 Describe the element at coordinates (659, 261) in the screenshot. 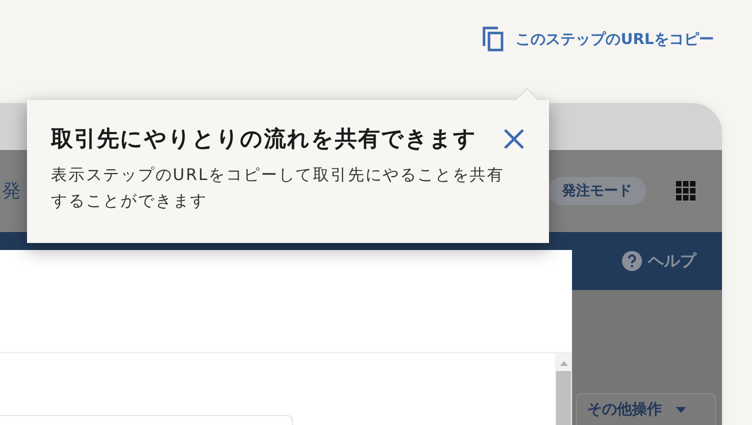

I see `help-link: ヘルプ` at that location.